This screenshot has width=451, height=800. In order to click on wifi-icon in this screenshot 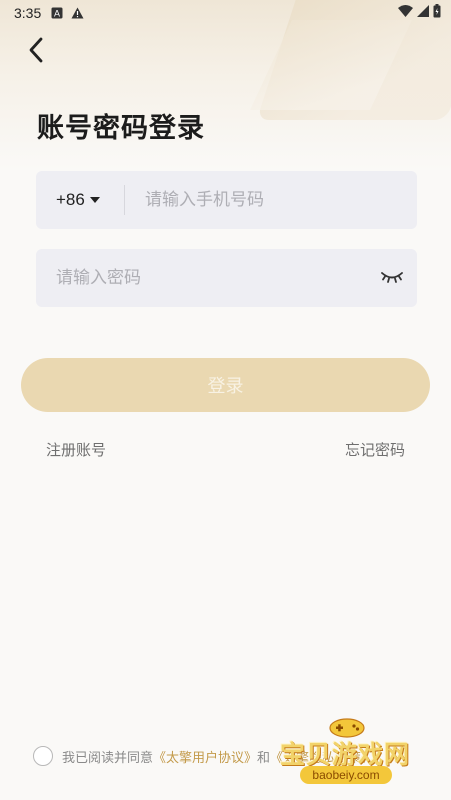, I will do `click(405, 13)`.